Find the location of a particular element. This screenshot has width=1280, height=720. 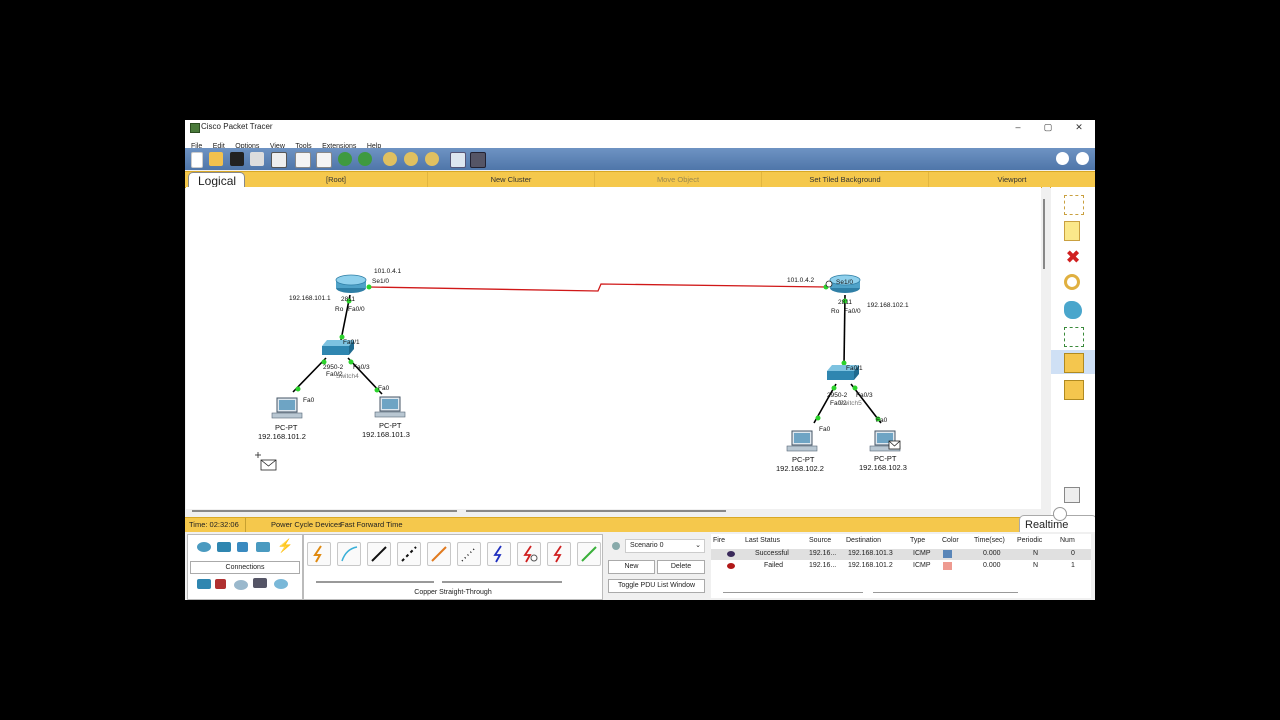

scenario-select: Scenario 0 ⌄ is located at coordinates (665, 546).